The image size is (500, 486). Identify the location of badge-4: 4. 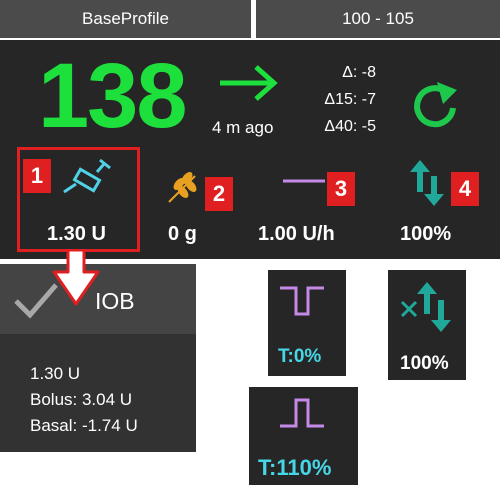
(465, 189).